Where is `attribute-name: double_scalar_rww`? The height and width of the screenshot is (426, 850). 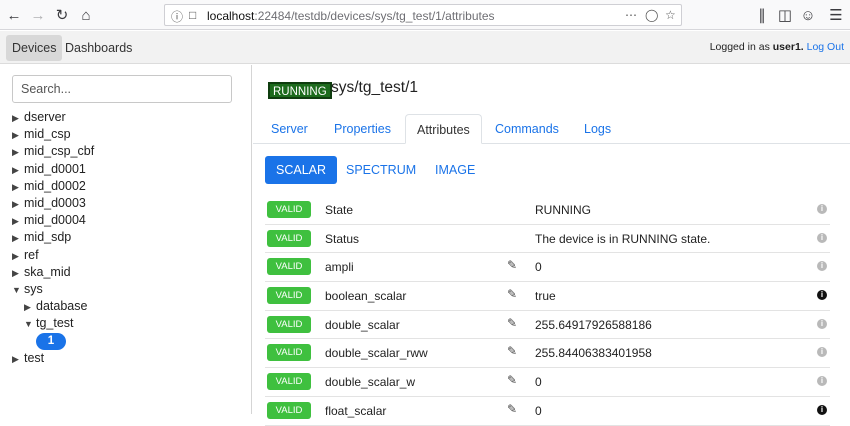 attribute-name: double_scalar_rww is located at coordinates (376, 353).